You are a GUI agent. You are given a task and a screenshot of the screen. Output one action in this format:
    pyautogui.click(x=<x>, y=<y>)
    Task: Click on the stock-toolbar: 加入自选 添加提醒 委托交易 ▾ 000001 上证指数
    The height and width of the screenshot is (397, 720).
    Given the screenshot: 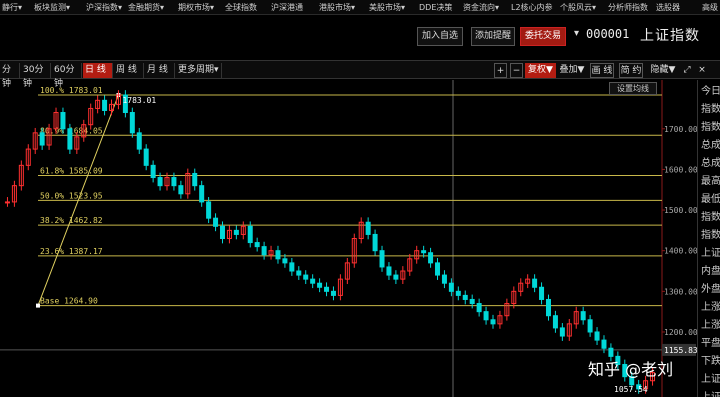 What is the action you would take?
    pyautogui.click(x=360, y=37)
    